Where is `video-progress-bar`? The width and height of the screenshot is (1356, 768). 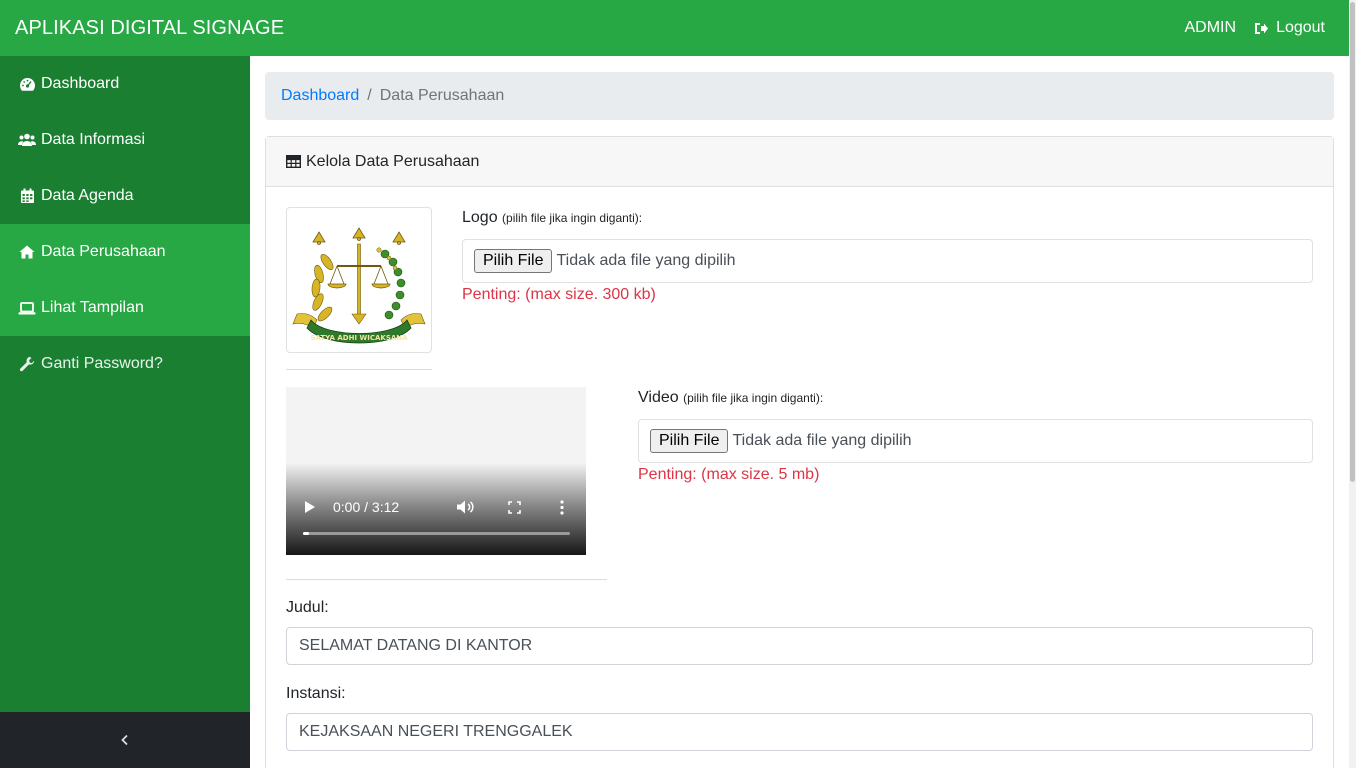 video-progress-bar is located at coordinates (436, 533).